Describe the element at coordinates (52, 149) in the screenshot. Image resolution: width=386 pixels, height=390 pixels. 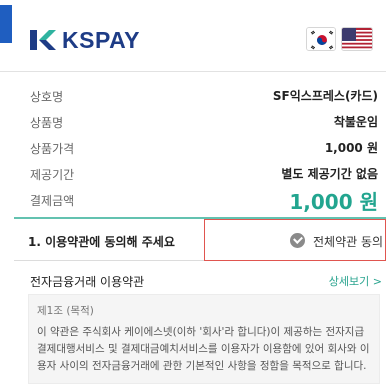
I see `price-label: 상품가격` at that location.